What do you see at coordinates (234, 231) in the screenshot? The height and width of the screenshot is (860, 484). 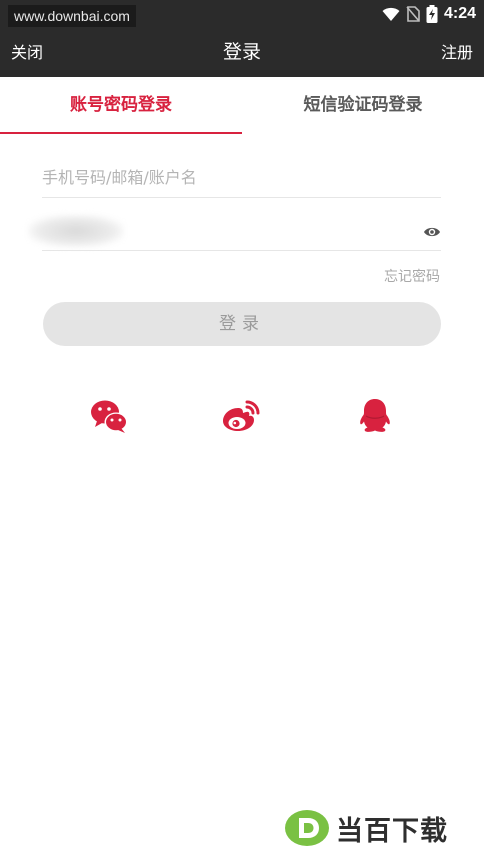 I see `password-field` at bounding box center [234, 231].